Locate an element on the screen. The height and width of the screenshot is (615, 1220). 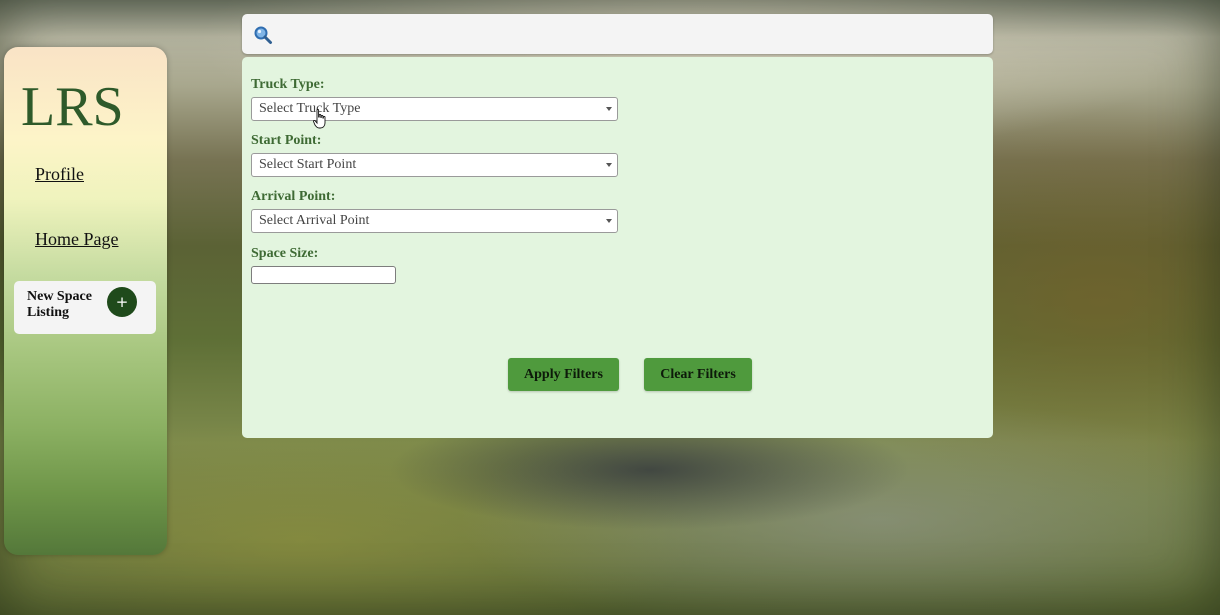
truck-type-selected: Select Truck Type is located at coordinates (310, 108).